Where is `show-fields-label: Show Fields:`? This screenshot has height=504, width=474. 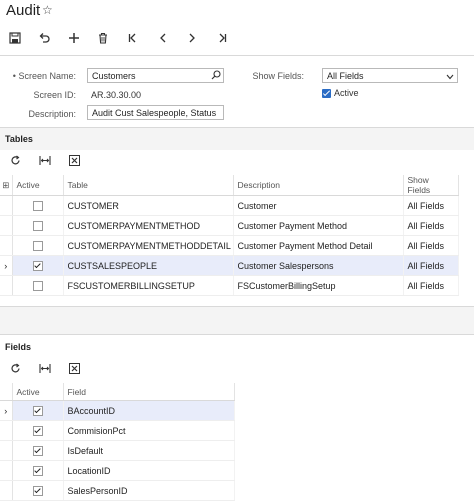
show-fields-label: Show Fields: is located at coordinates (278, 76).